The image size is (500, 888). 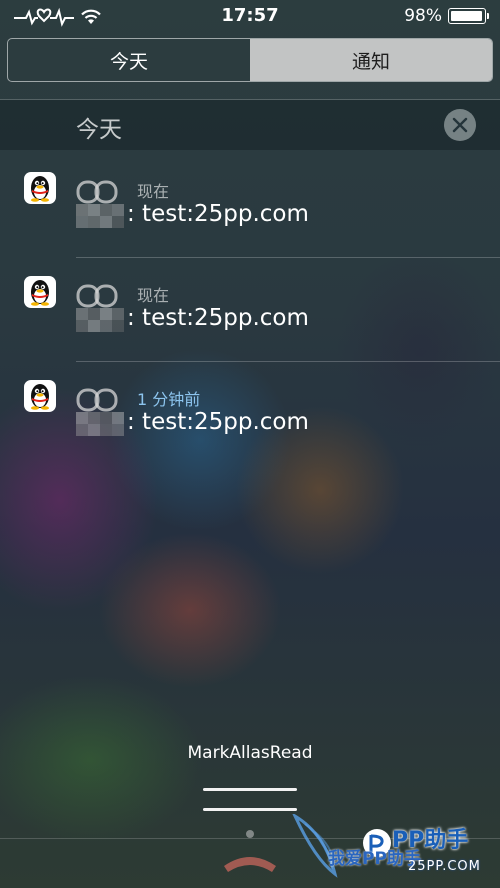 What do you see at coordinates (423, 16) in the screenshot?
I see `battery-percent: 98%` at bounding box center [423, 16].